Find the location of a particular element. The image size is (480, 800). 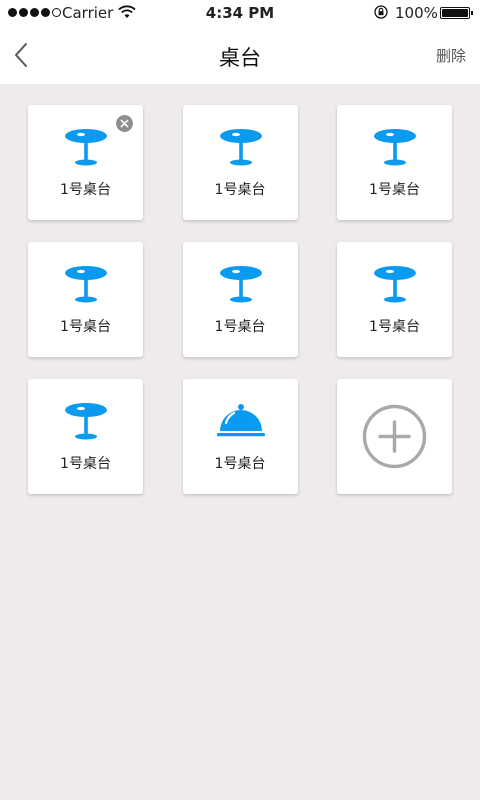

battery-icon is located at coordinates (456, 13).